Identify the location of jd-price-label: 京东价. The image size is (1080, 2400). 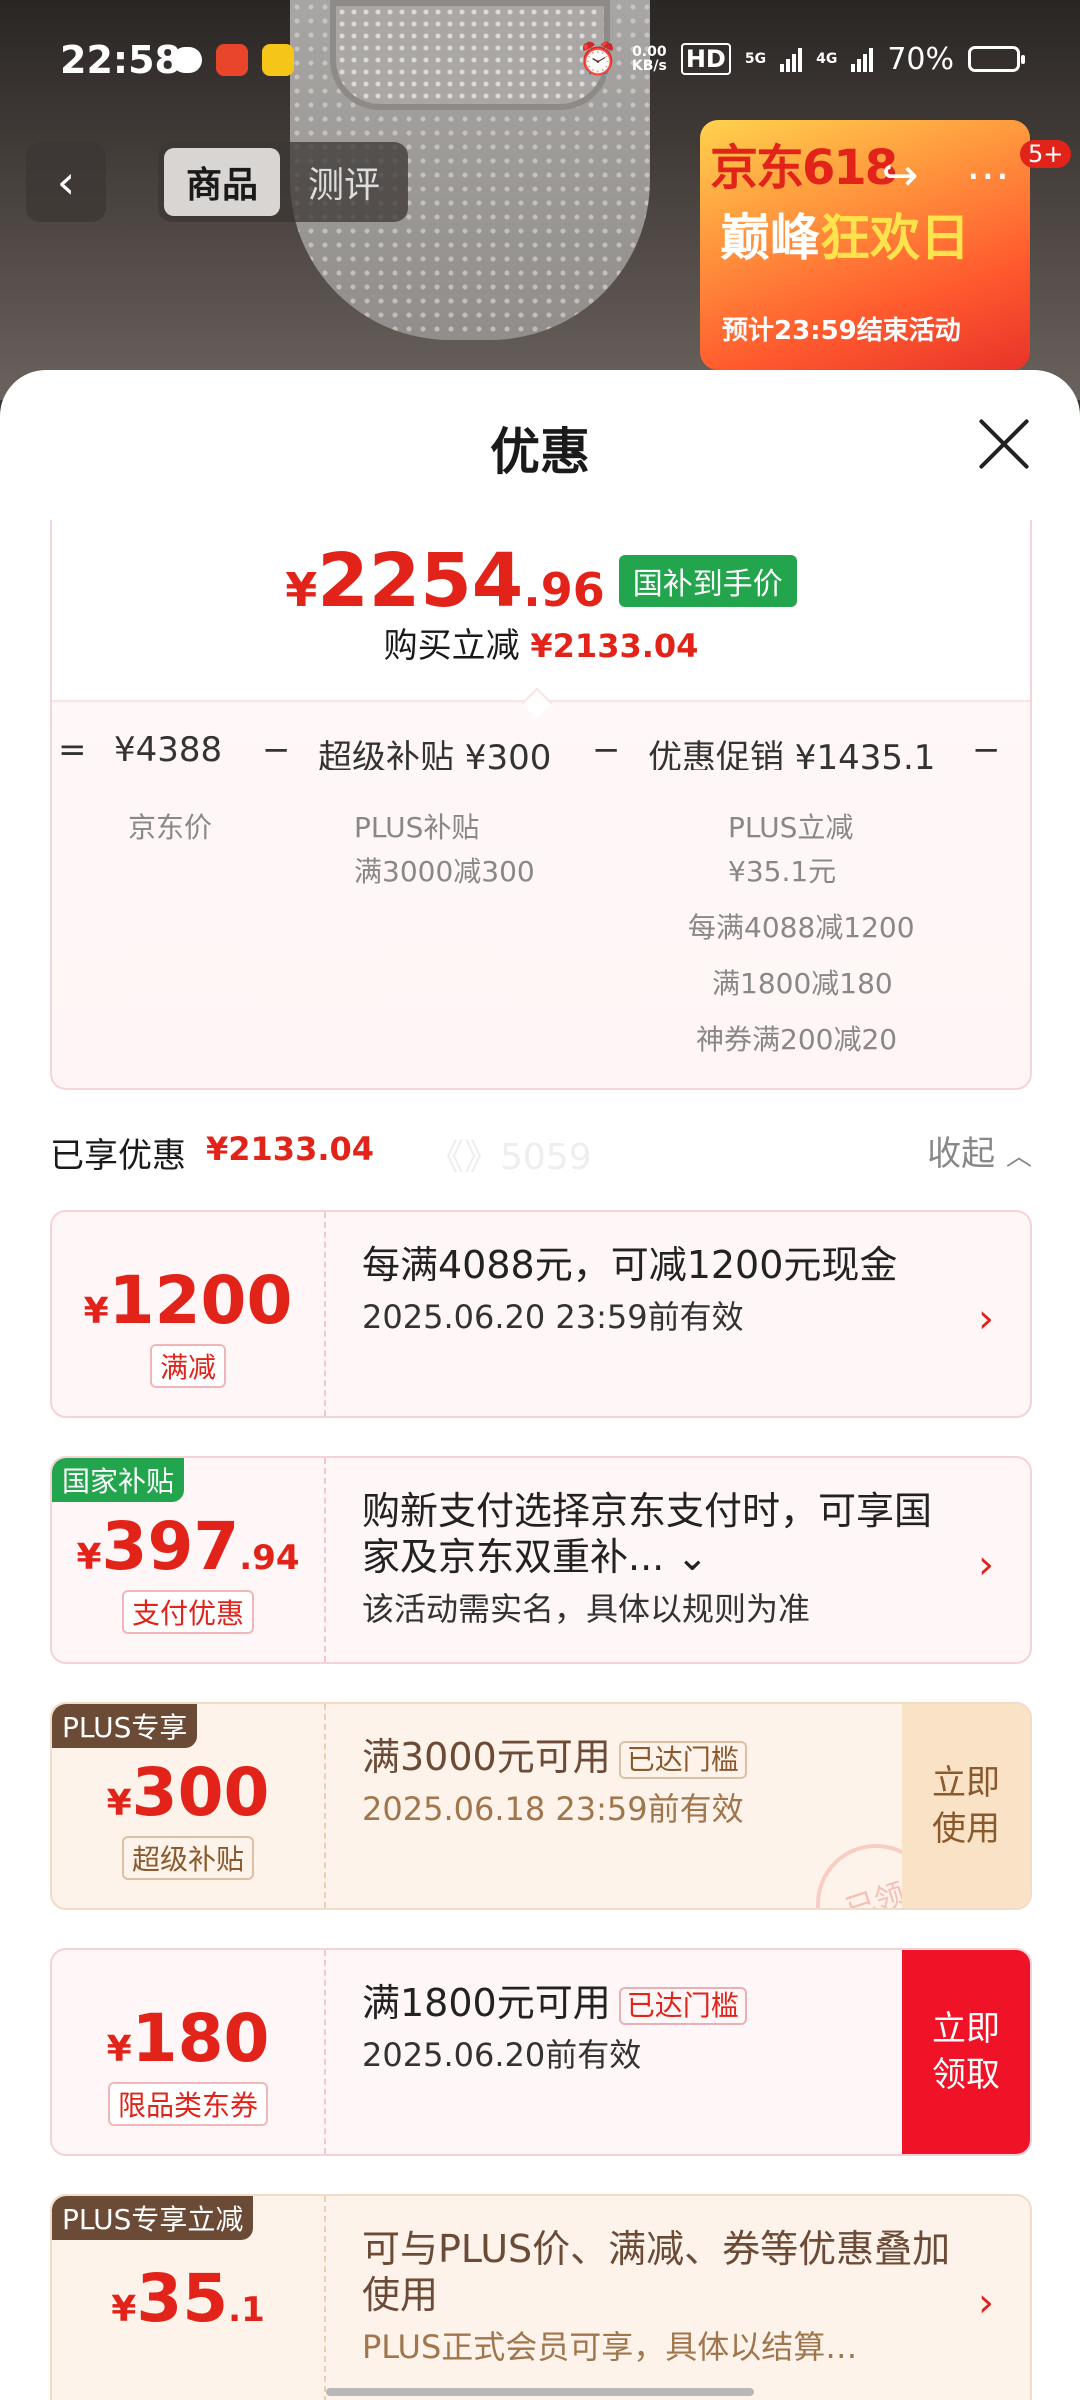
(170, 827).